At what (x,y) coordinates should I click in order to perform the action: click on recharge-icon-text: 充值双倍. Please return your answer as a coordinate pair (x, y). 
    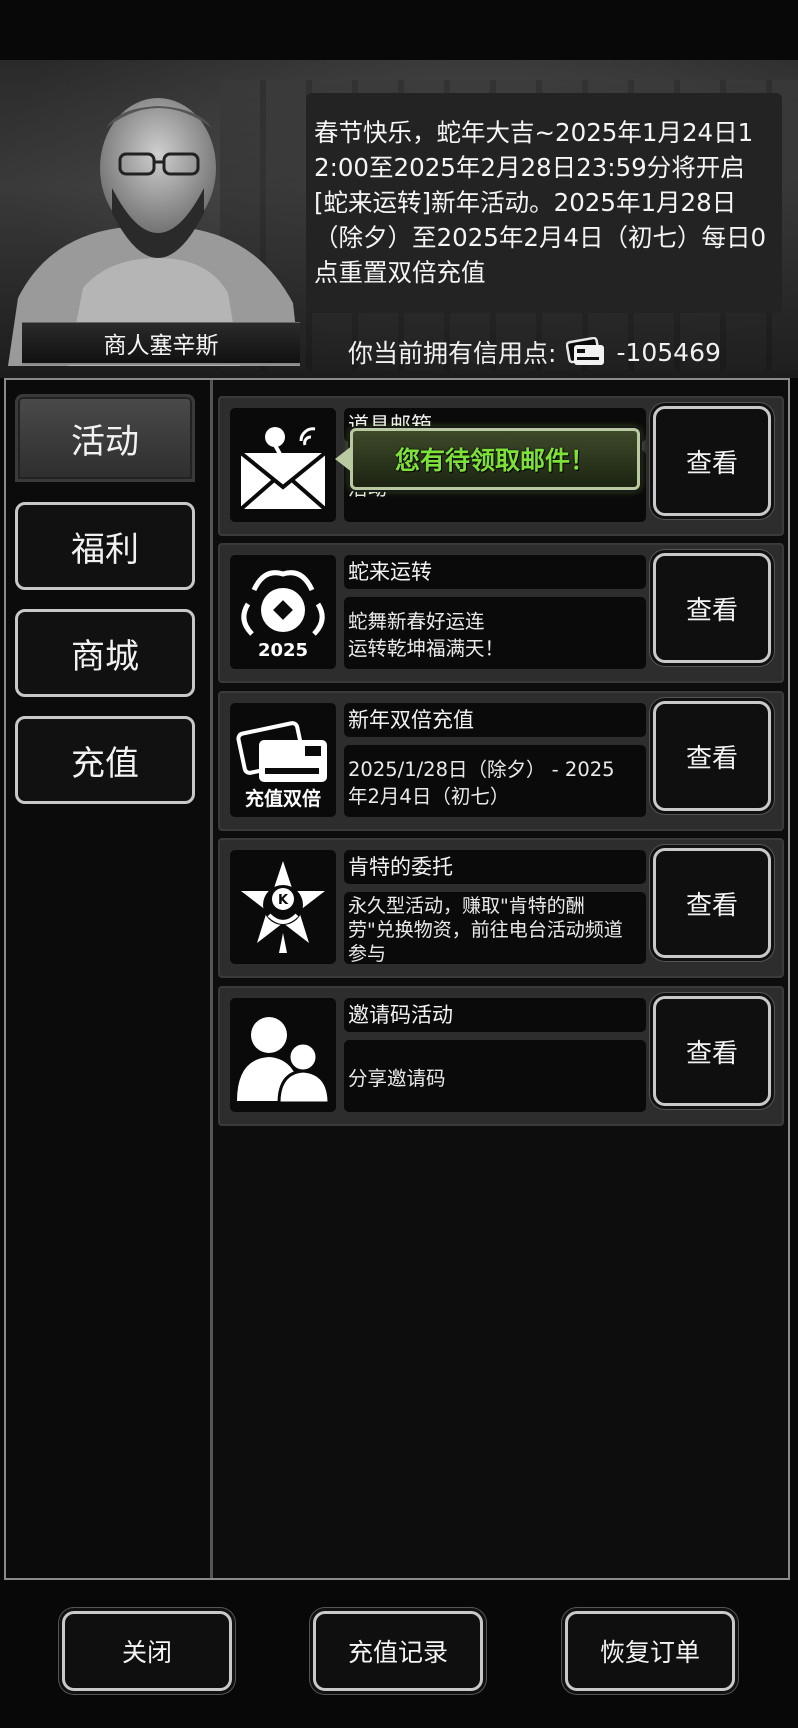
    Looking at the image, I should click on (283, 798).